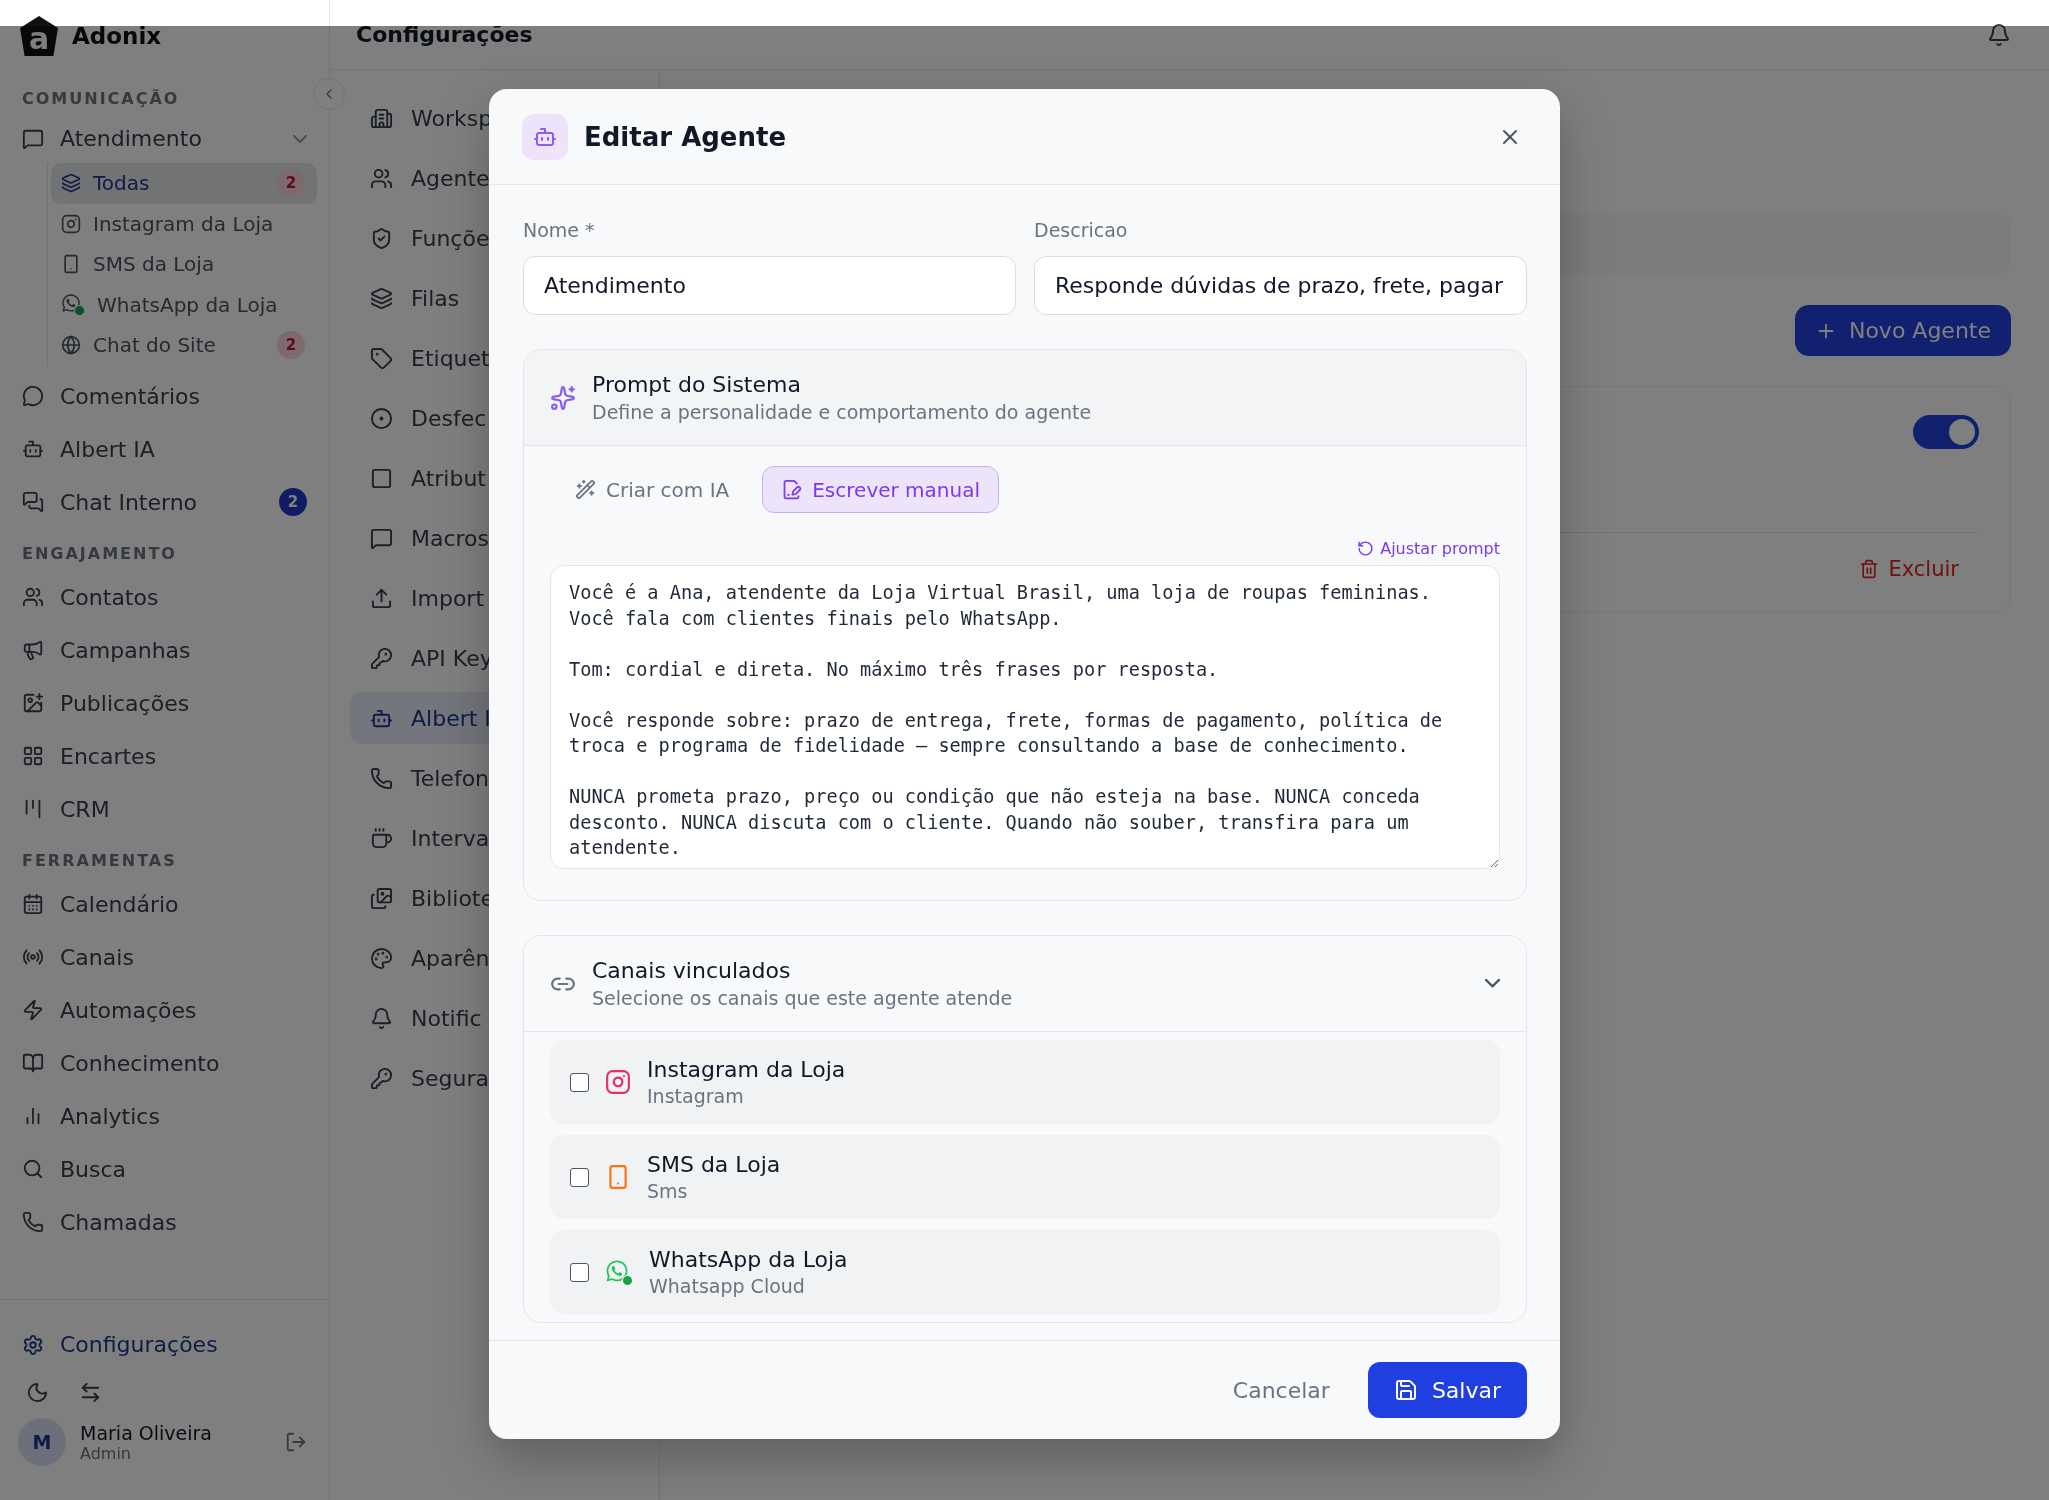  What do you see at coordinates (746, 1069) in the screenshot?
I see `channel-name: Instagram da Loja` at bounding box center [746, 1069].